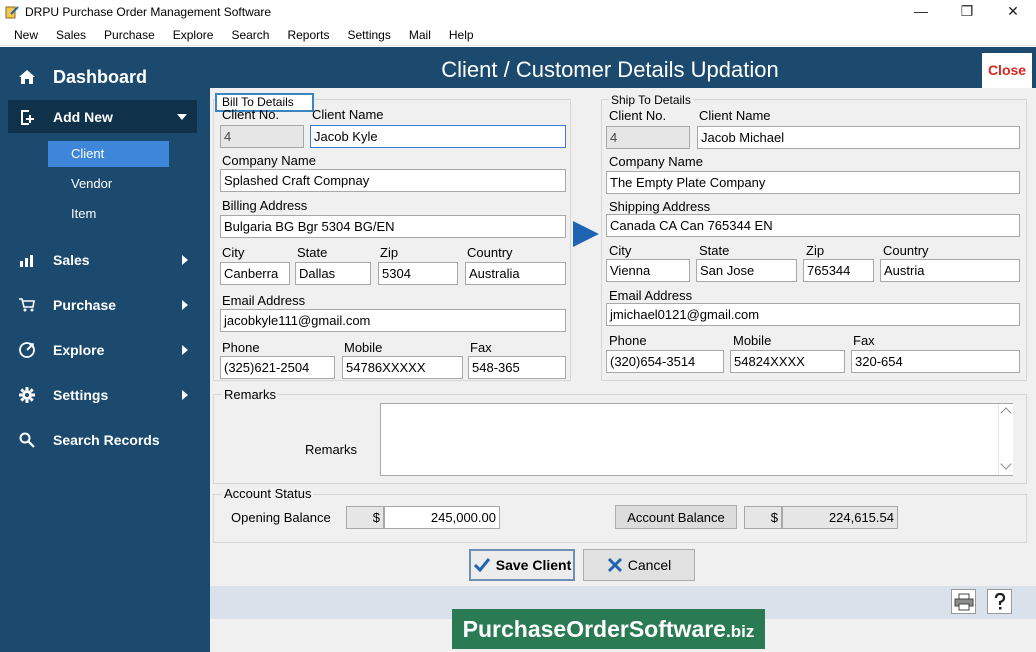  What do you see at coordinates (586, 234) in the screenshot?
I see `copy-arrow-icon` at bounding box center [586, 234].